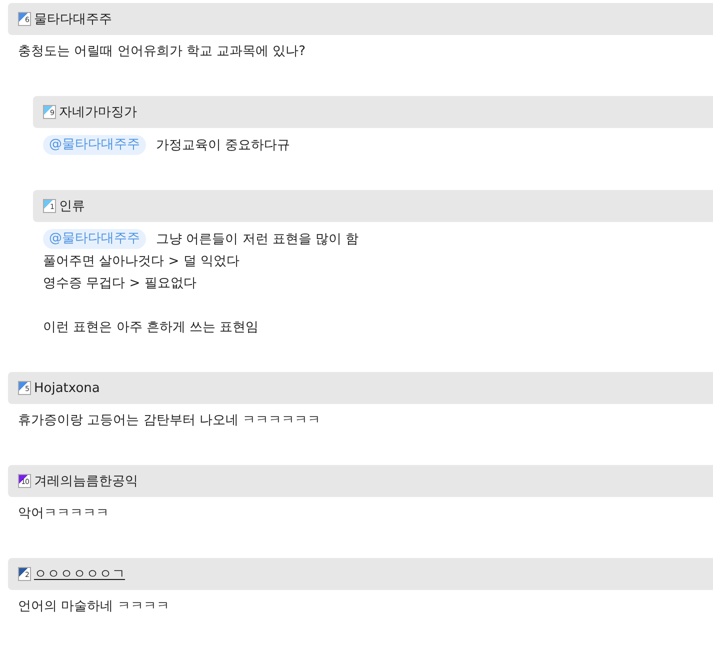 This screenshot has height=654, width=713. Describe the element at coordinates (94, 606) in the screenshot. I see `comment-text: 언어의 마술하네 ㅋㅋㅋㅋ` at that location.